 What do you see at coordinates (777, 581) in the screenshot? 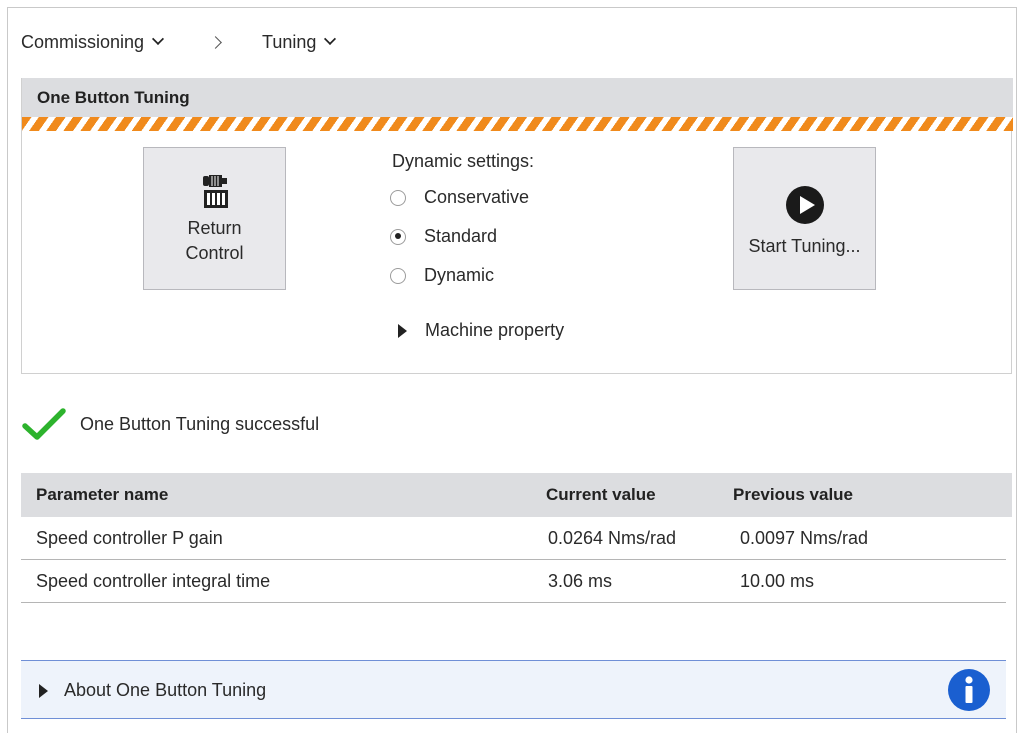
I see `cell-previous-value: 10.00 ms` at bounding box center [777, 581].